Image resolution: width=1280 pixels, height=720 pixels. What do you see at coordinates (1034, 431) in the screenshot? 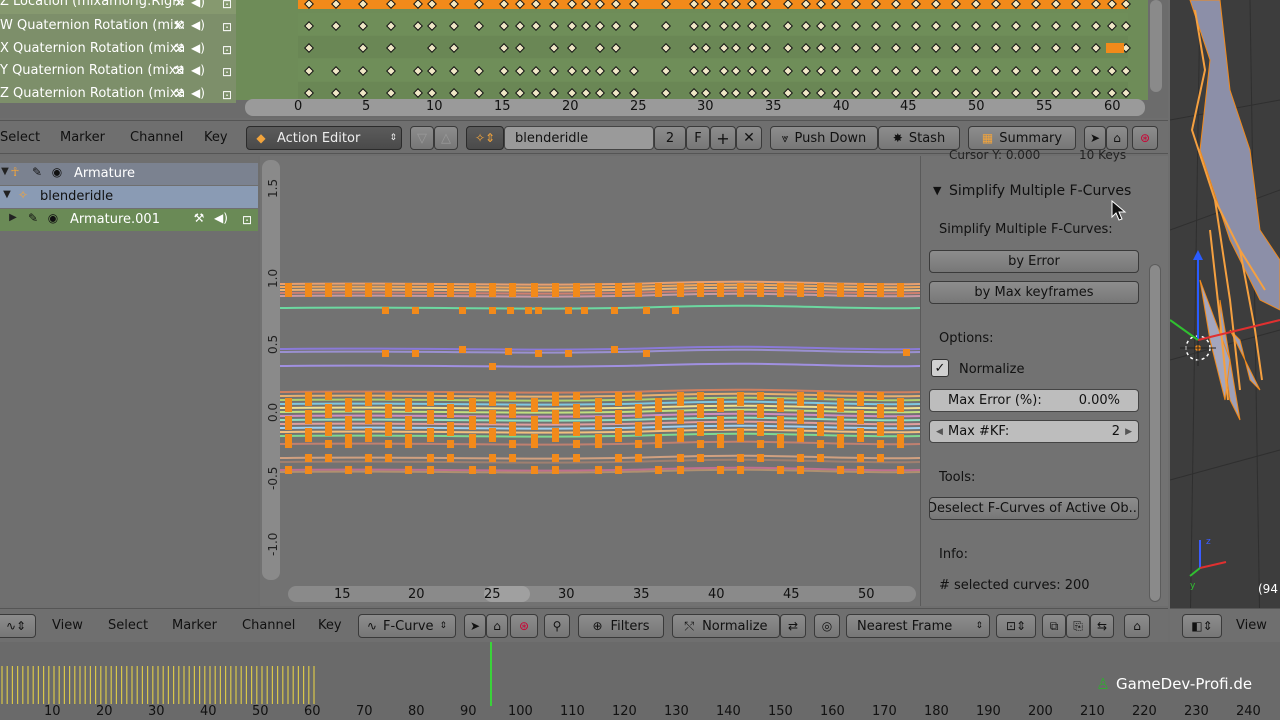
I see `max-kf-field: ◀ Max #KF: 2 ▶` at bounding box center [1034, 431].